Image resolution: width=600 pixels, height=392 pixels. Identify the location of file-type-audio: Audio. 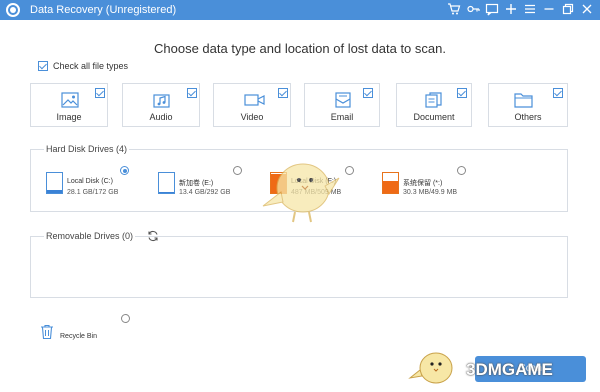
(161, 105).